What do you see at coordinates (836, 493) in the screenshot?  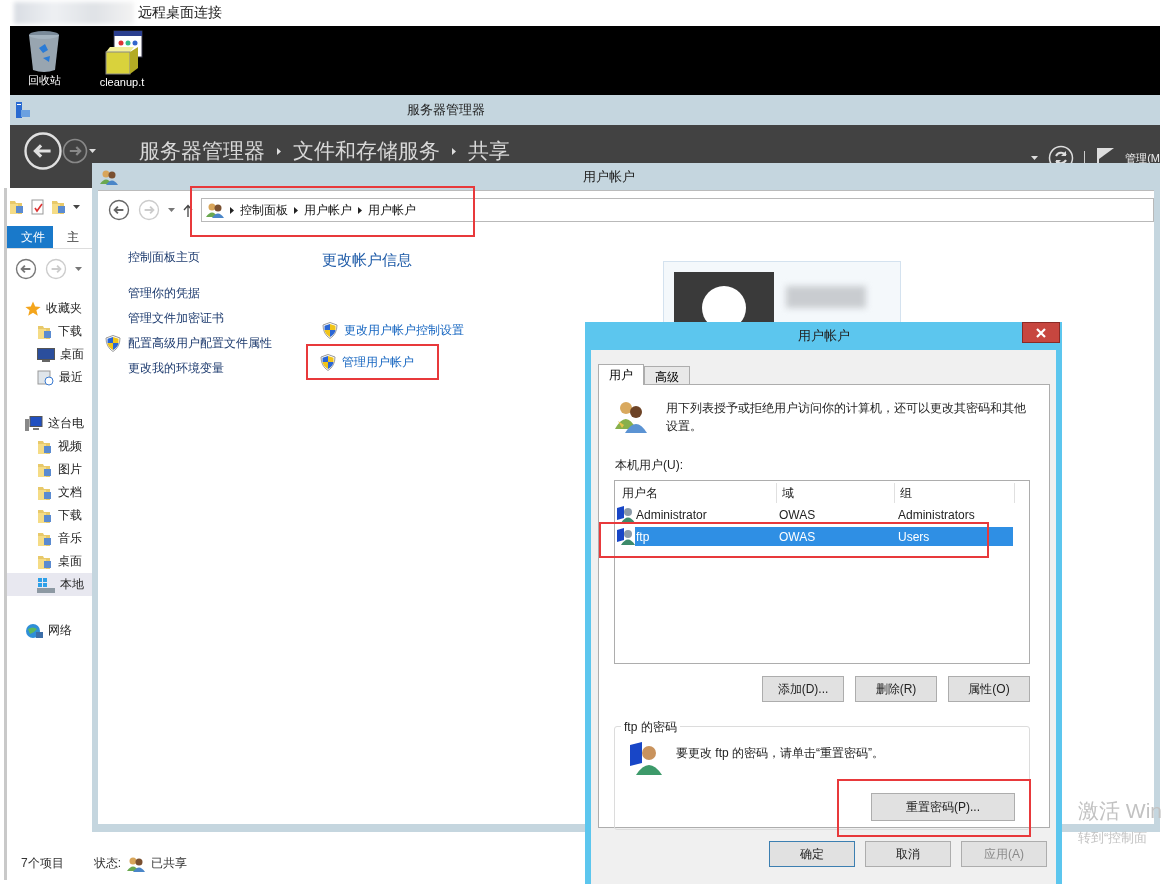 I see `column-header: 域` at bounding box center [836, 493].